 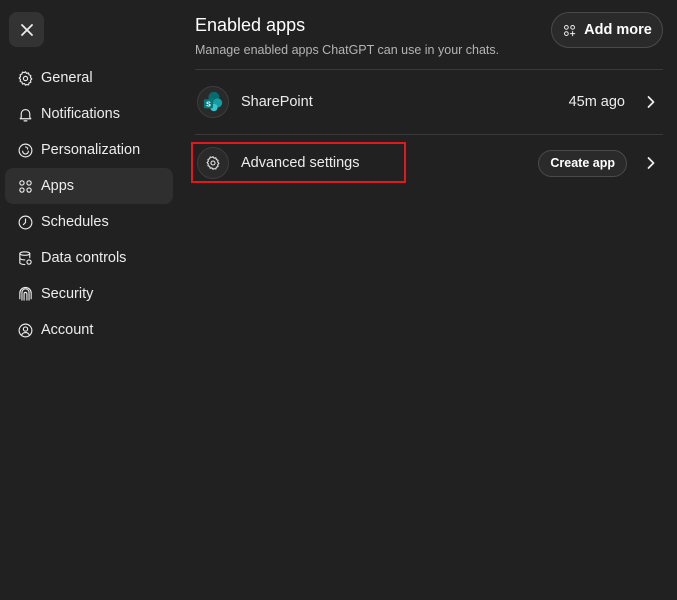 What do you see at coordinates (429, 163) in the screenshot?
I see `advanced-settings-row: Advanced settings Create app` at bounding box center [429, 163].